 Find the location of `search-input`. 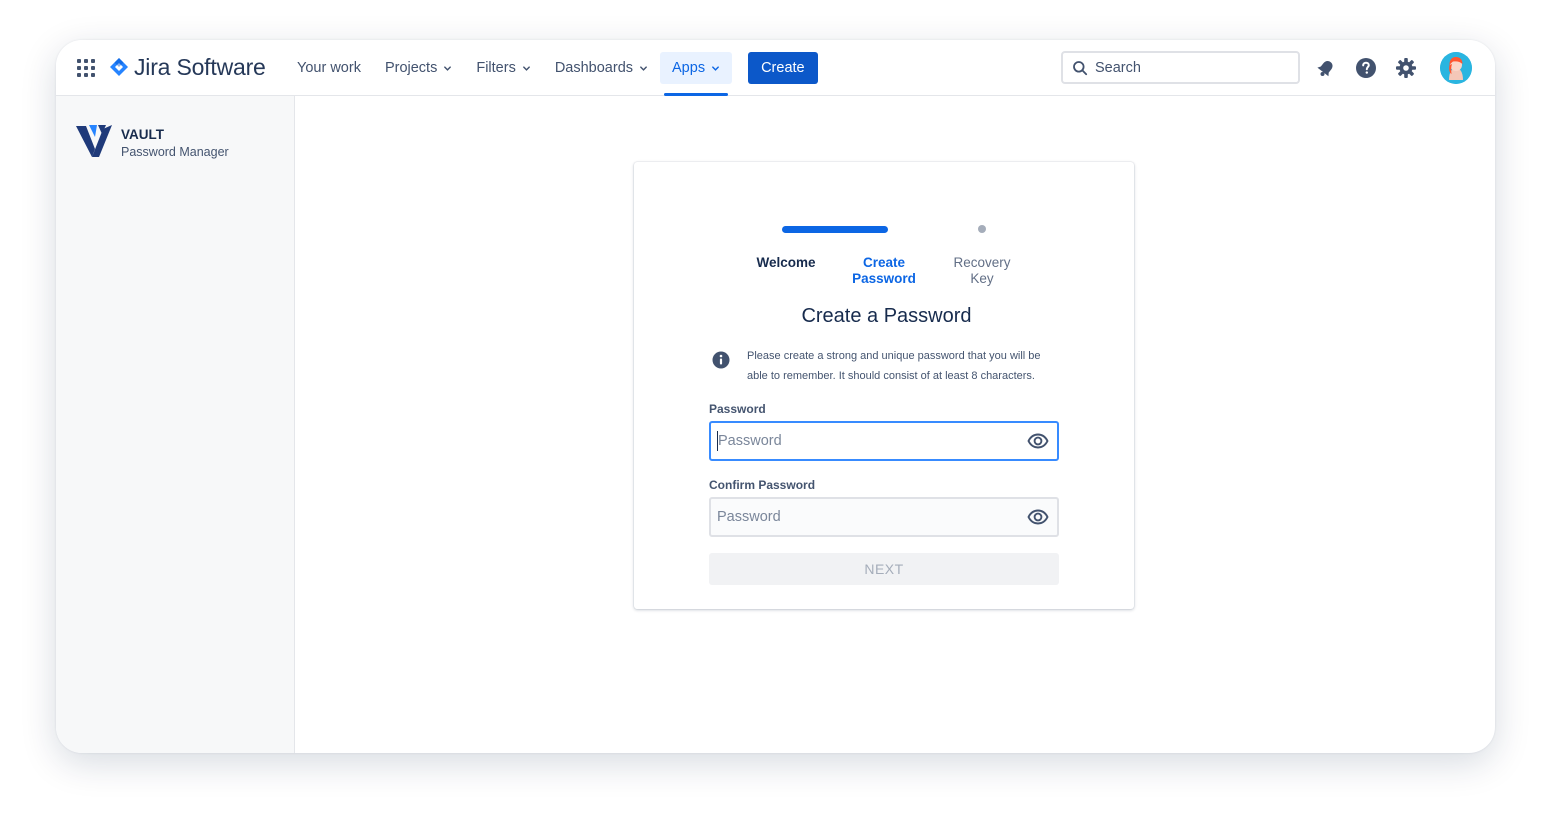

search-input is located at coordinates (1190, 67).